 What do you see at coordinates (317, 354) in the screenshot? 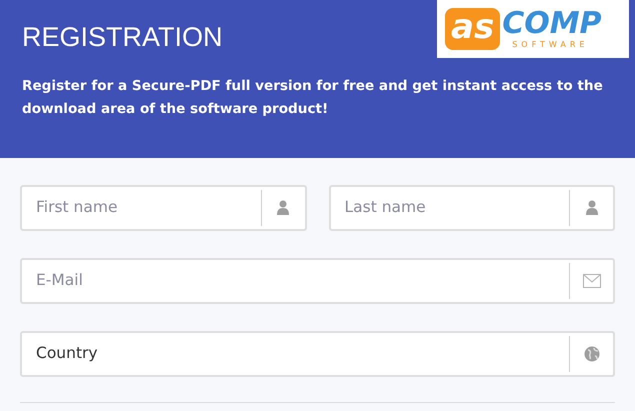
I see `country-dropdown: Country` at bounding box center [317, 354].